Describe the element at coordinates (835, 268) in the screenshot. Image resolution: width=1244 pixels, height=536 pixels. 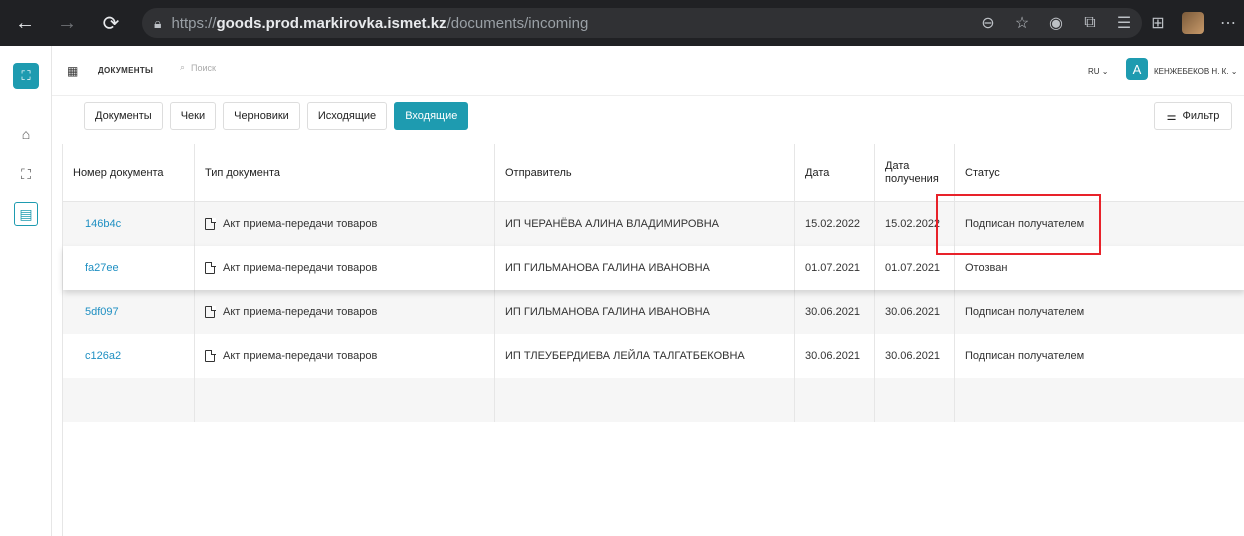
I see `date: 01.07.2021` at that location.